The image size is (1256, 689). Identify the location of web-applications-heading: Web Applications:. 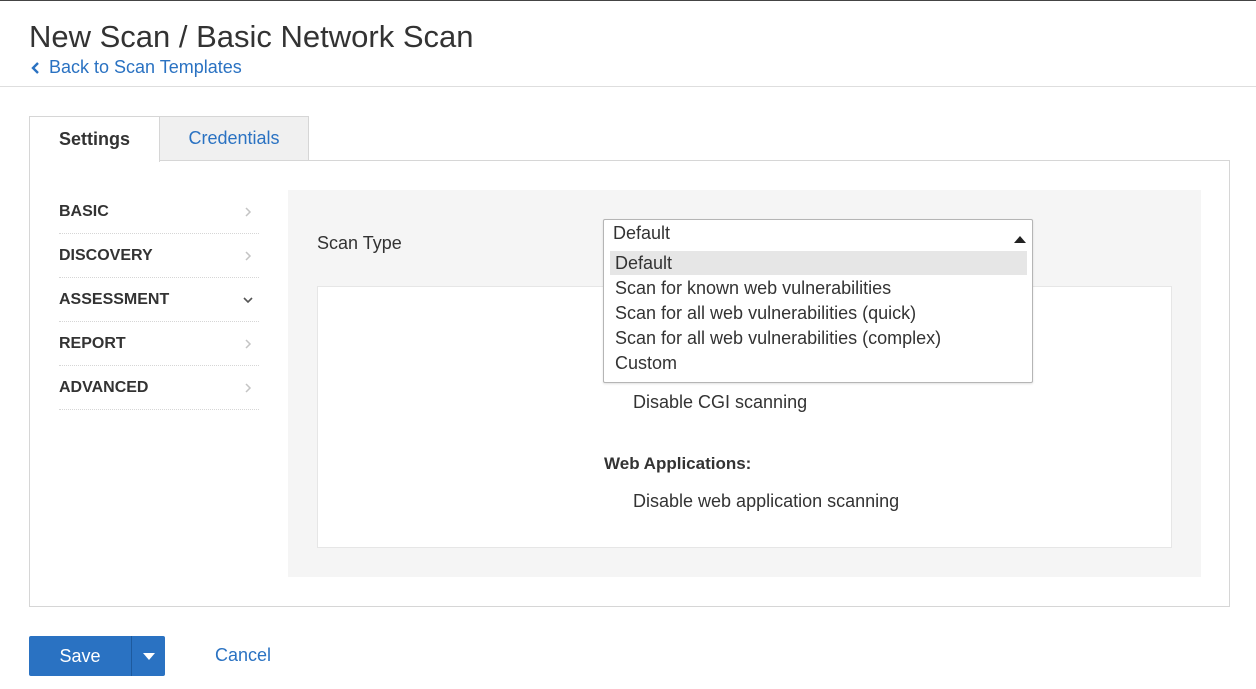
(678, 463).